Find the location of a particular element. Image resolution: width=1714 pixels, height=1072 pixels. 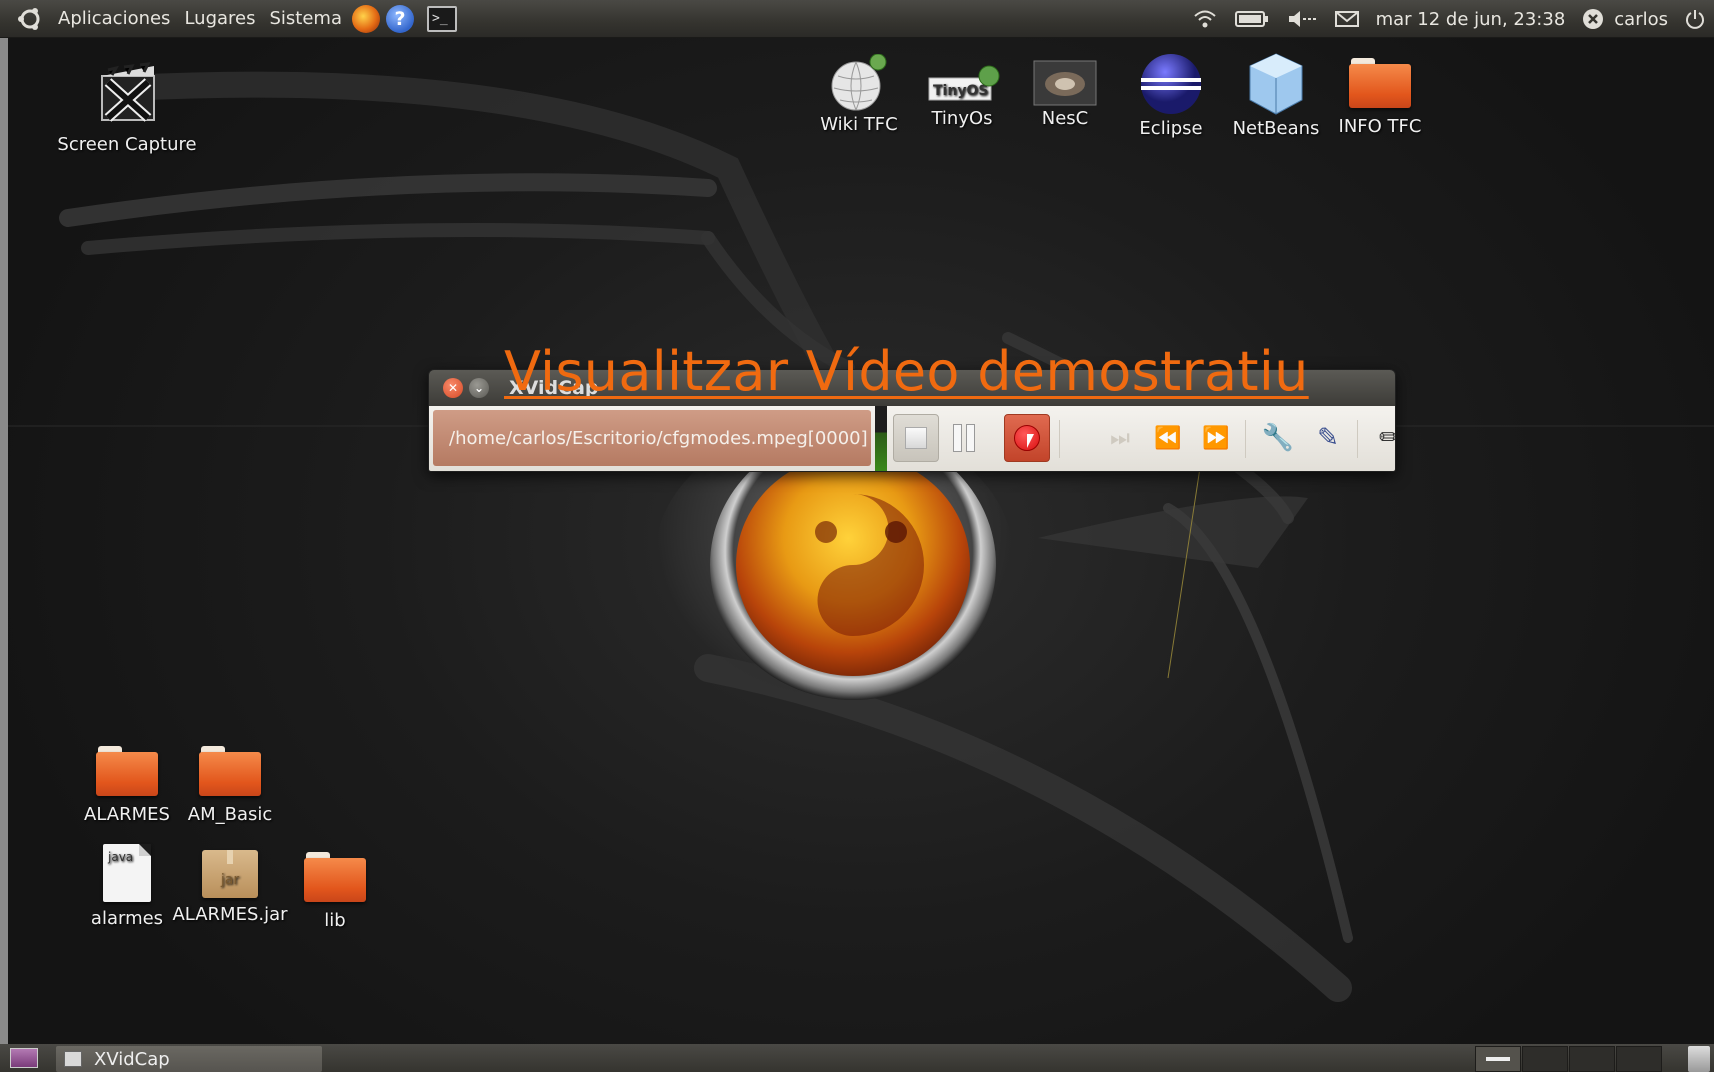

bottom-panel: XVidCap is located at coordinates (857, 1058).